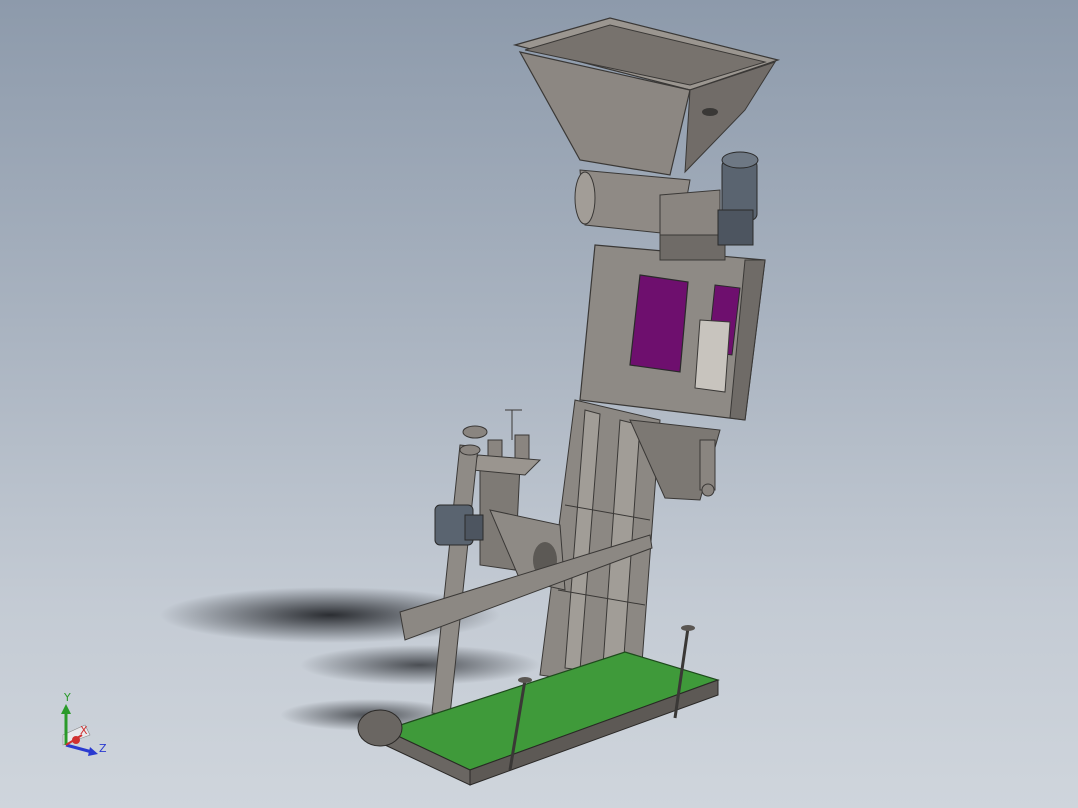  I want to click on bag-clamp-assembly, so click(518, 500).